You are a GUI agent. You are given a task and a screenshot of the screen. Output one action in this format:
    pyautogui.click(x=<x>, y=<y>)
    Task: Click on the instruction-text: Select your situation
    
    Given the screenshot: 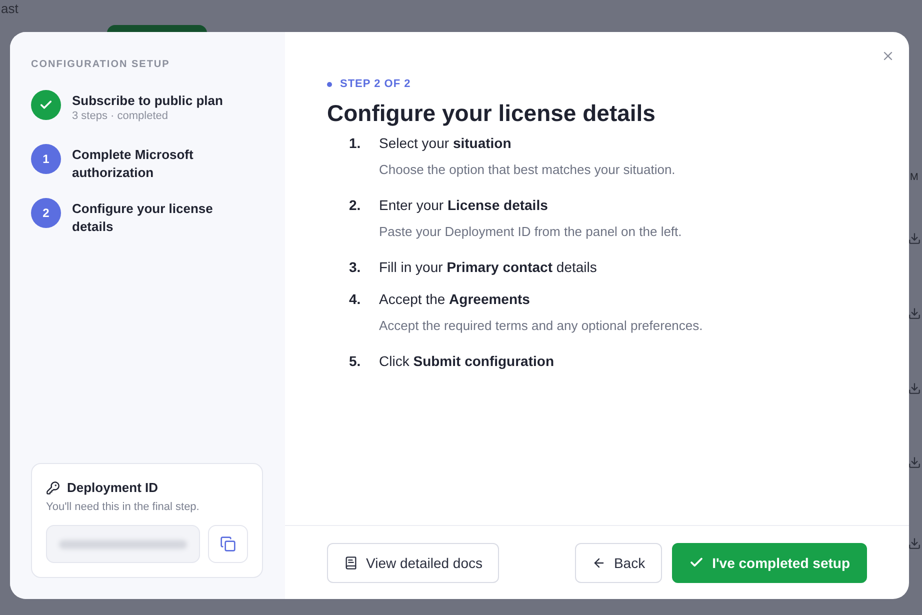 What is the action you would take?
    pyautogui.click(x=445, y=143)
    